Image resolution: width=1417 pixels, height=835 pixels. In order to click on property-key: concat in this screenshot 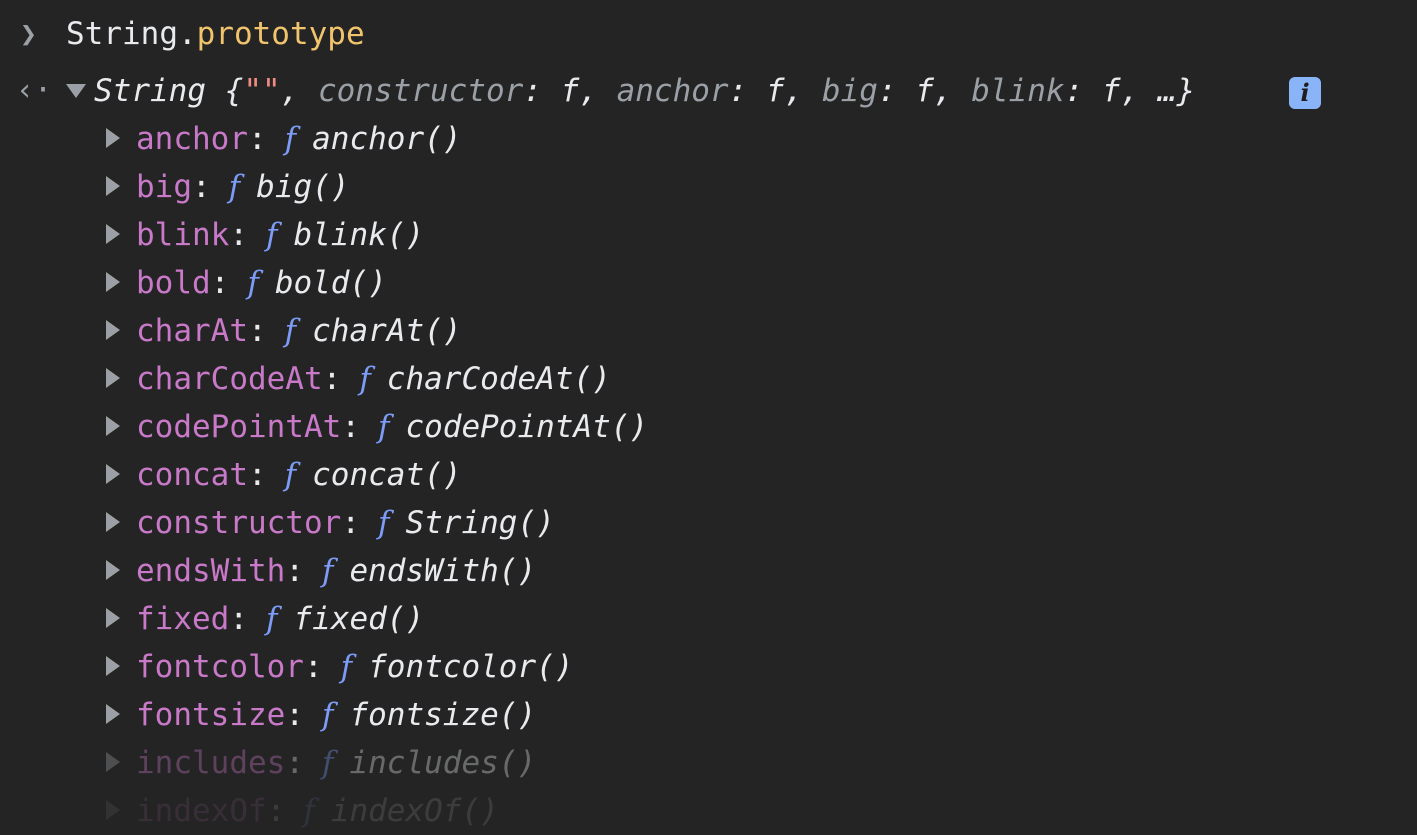, I will do `click(192, 475)`.